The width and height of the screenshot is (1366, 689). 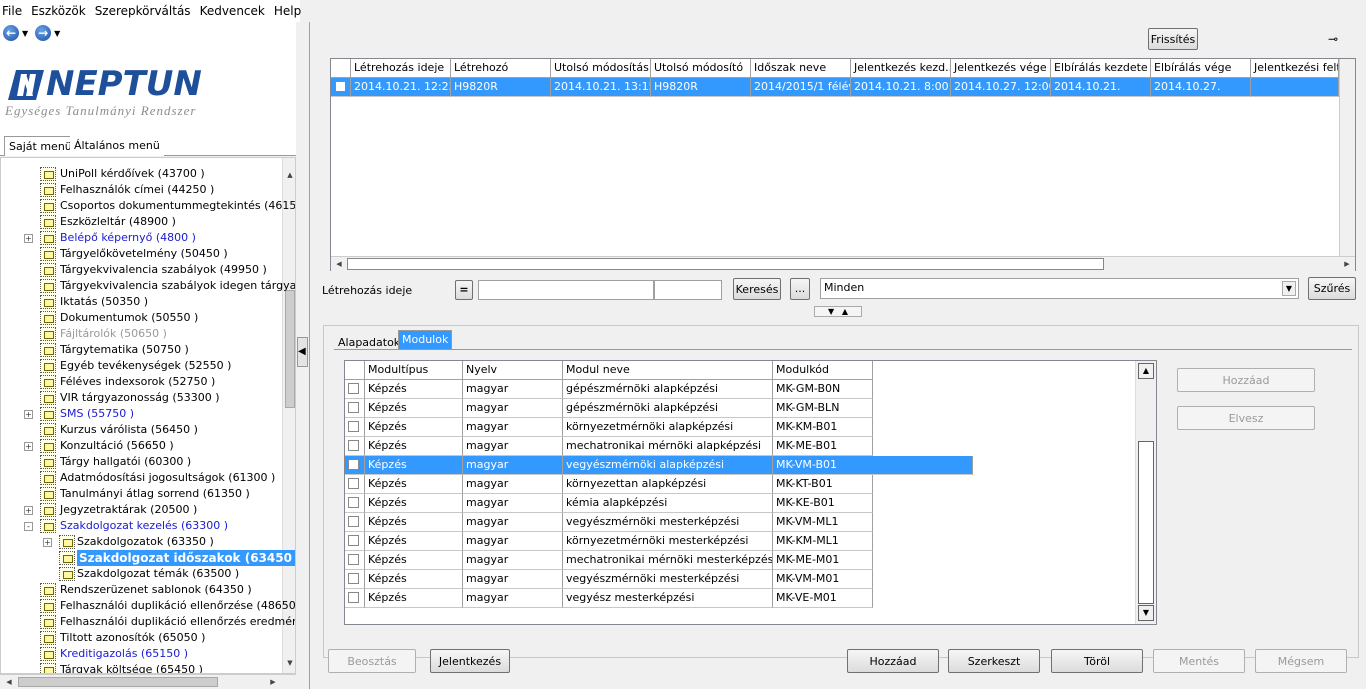 I want to click on column-header: Létrehozó, so click(x=501, y=68).